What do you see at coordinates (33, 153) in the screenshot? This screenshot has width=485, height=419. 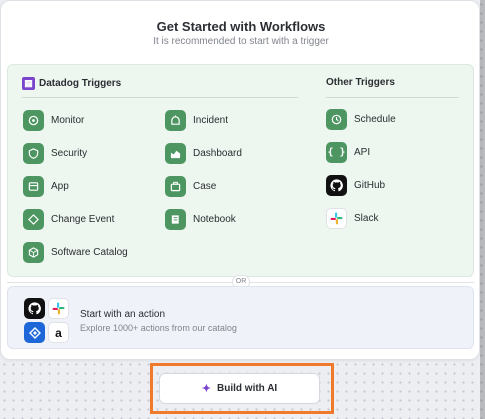 I see `security-icon` at bounding box center [33, 153].